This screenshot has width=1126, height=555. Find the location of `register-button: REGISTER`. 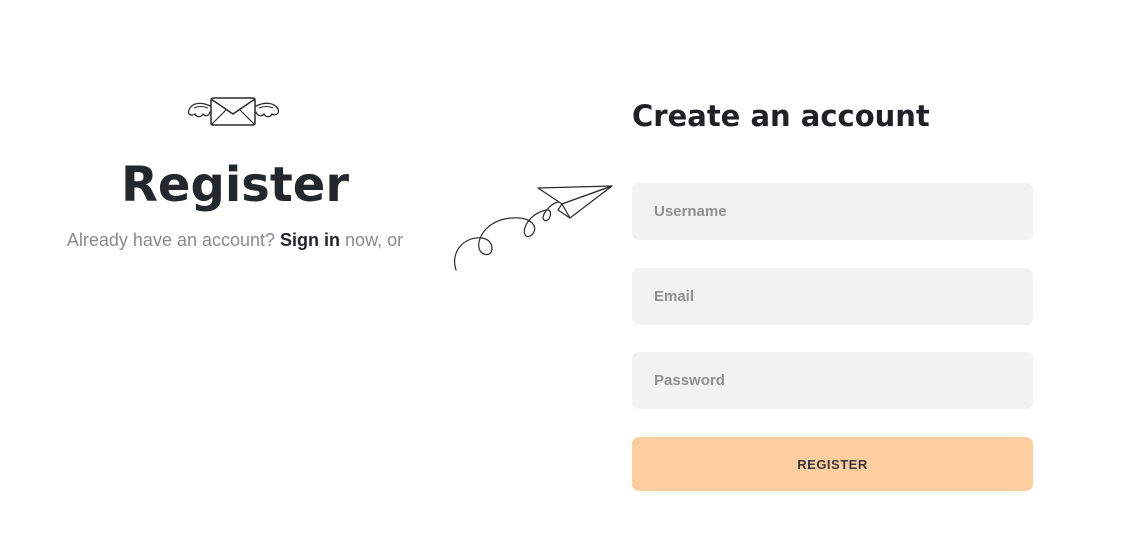

register-button: REGISTER is located at coordinates (832, 464).